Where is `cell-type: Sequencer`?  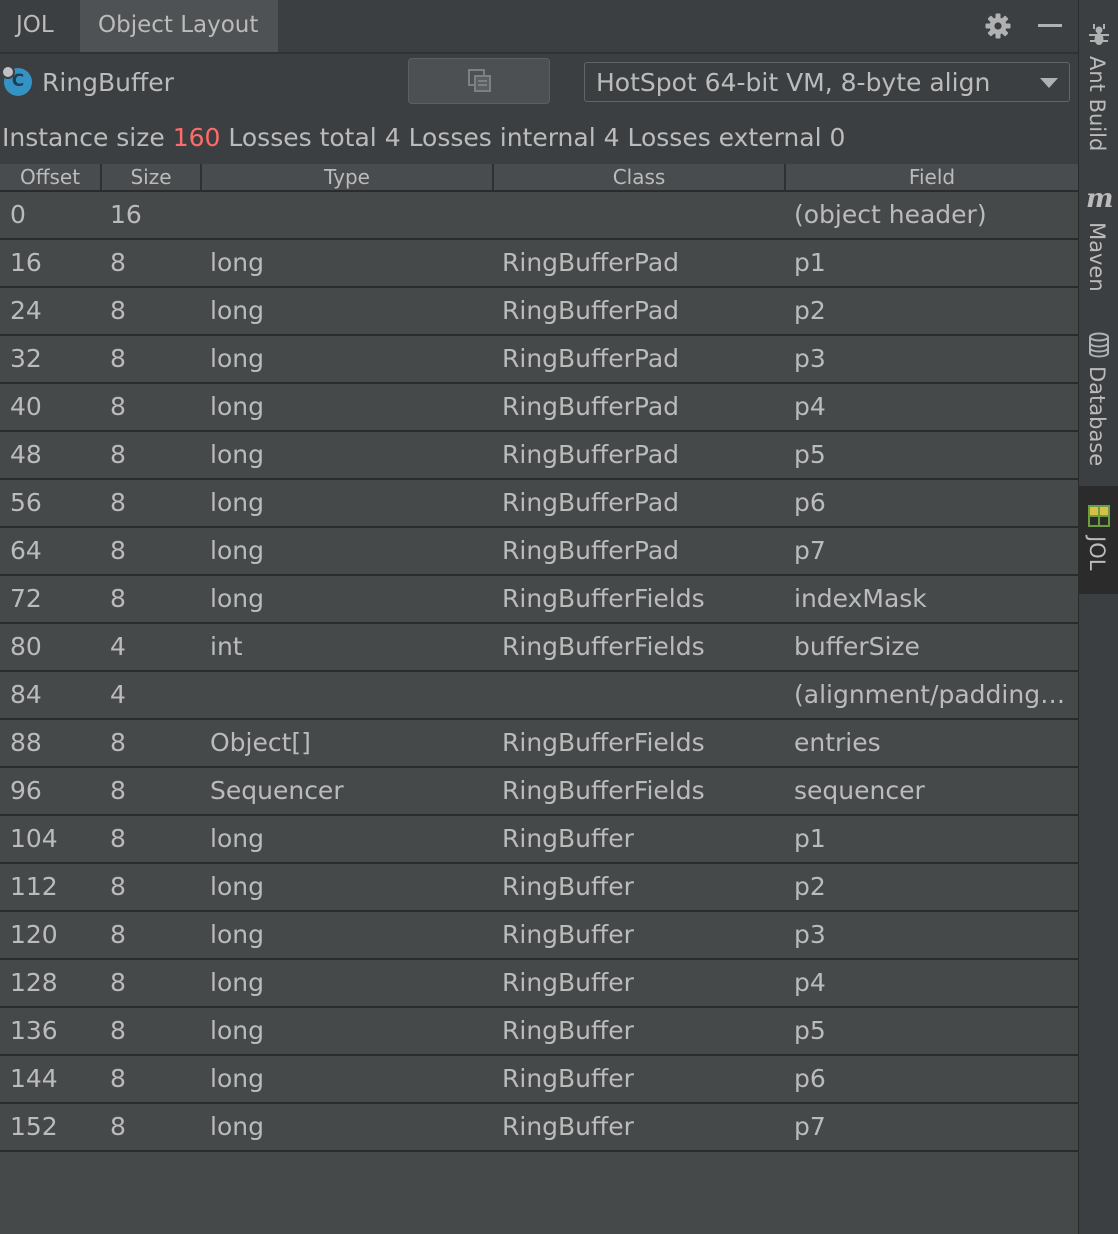
cell-type: Sequencer is located at coordinates (277, 790).